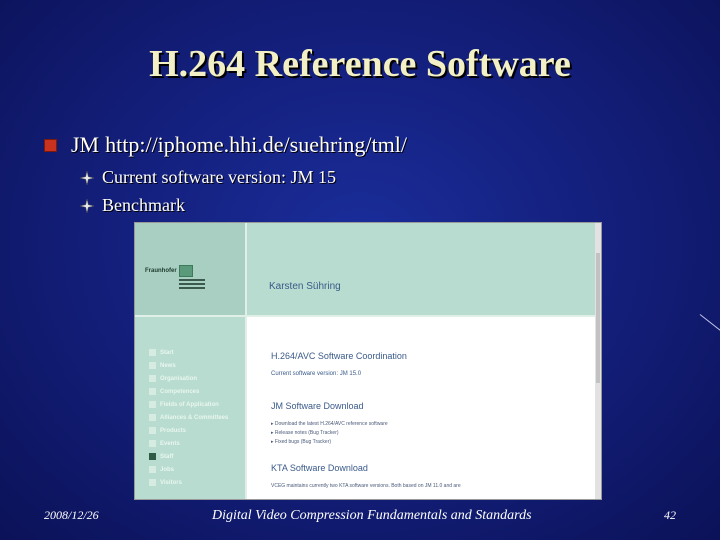  Describe the element at coordinates (174, 391) in the screenshot. I see `nav-item-competences: Competences` at that location.